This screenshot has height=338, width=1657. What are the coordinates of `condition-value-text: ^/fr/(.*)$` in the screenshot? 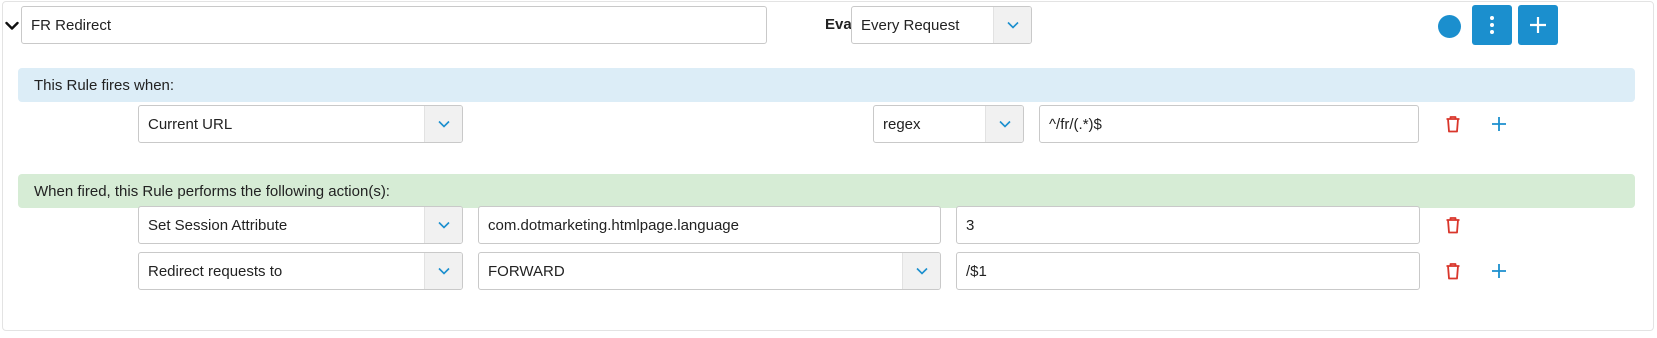 It's located at (1075, 124).